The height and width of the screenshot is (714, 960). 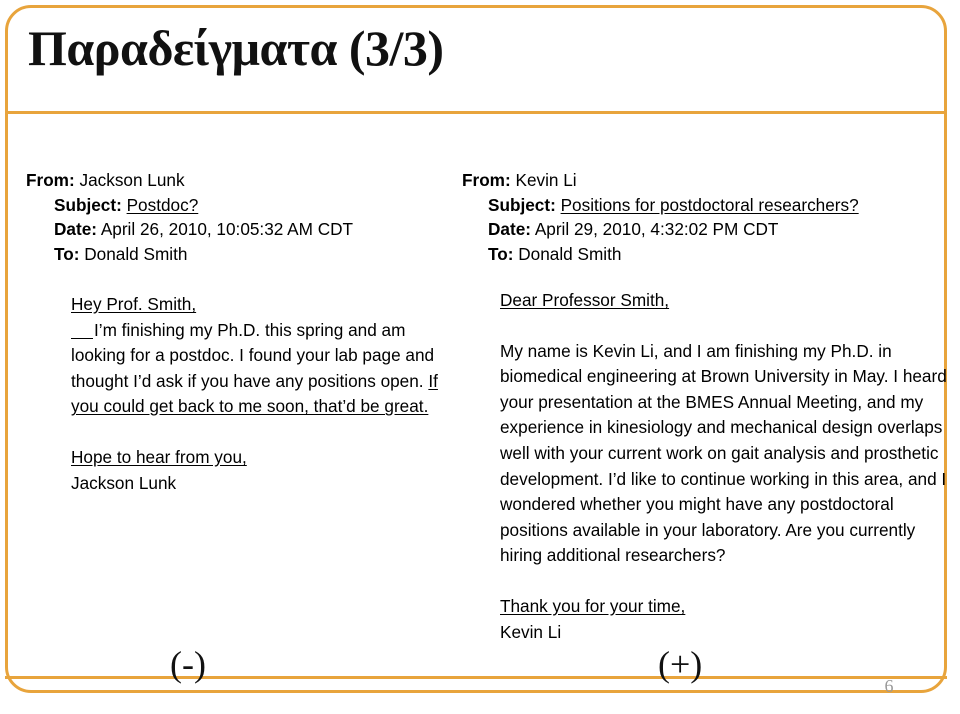 What do you see at coordinates (267, 432) in the screenshot?
I see `email-left-body-spacer` at bounding box center [267, 432].